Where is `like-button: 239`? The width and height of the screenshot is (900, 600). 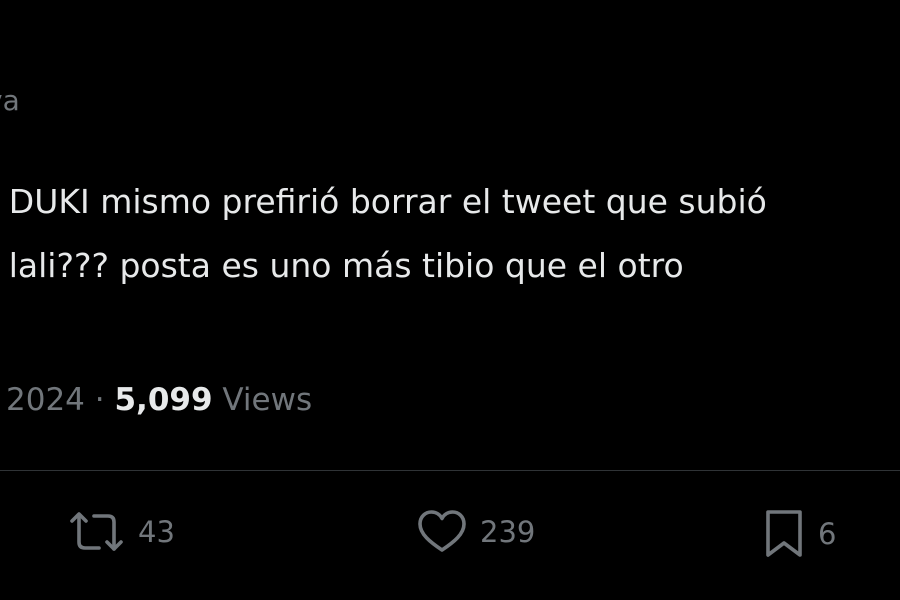 like-button: 239 is located at coordinates (475, 532).